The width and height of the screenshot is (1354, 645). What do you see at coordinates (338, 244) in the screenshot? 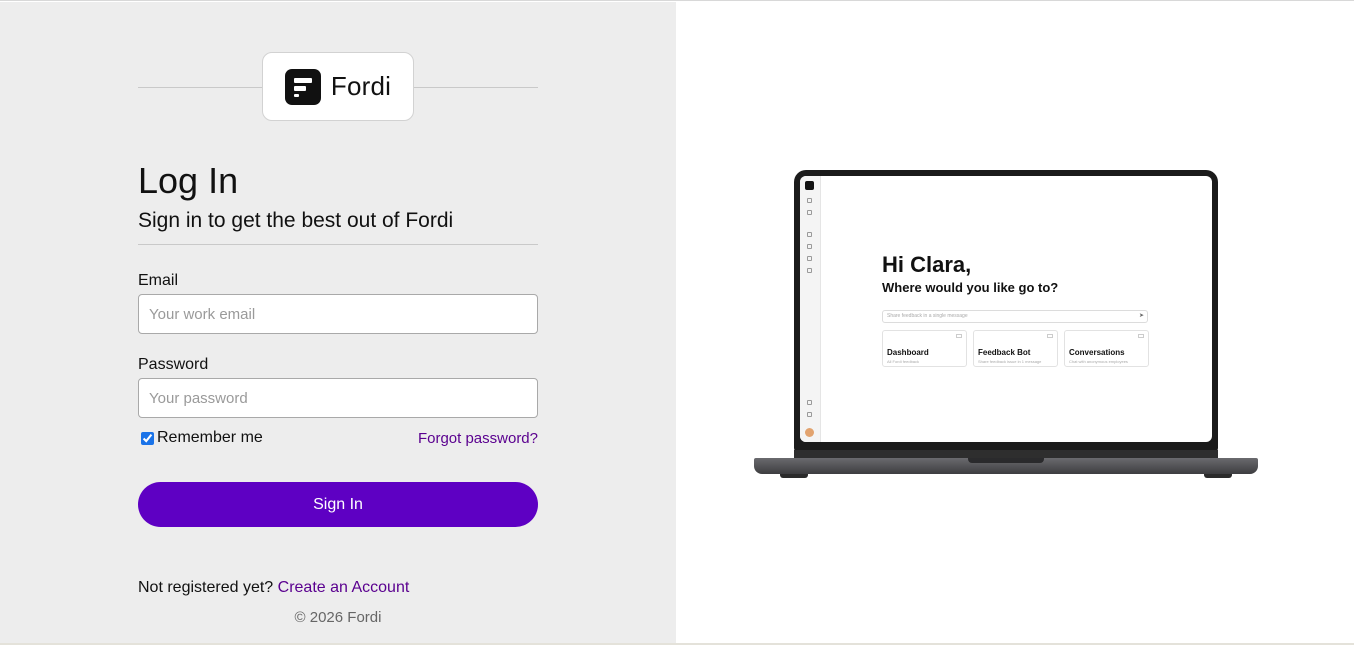
I see `form-divider` at bounding box center [338, 244].